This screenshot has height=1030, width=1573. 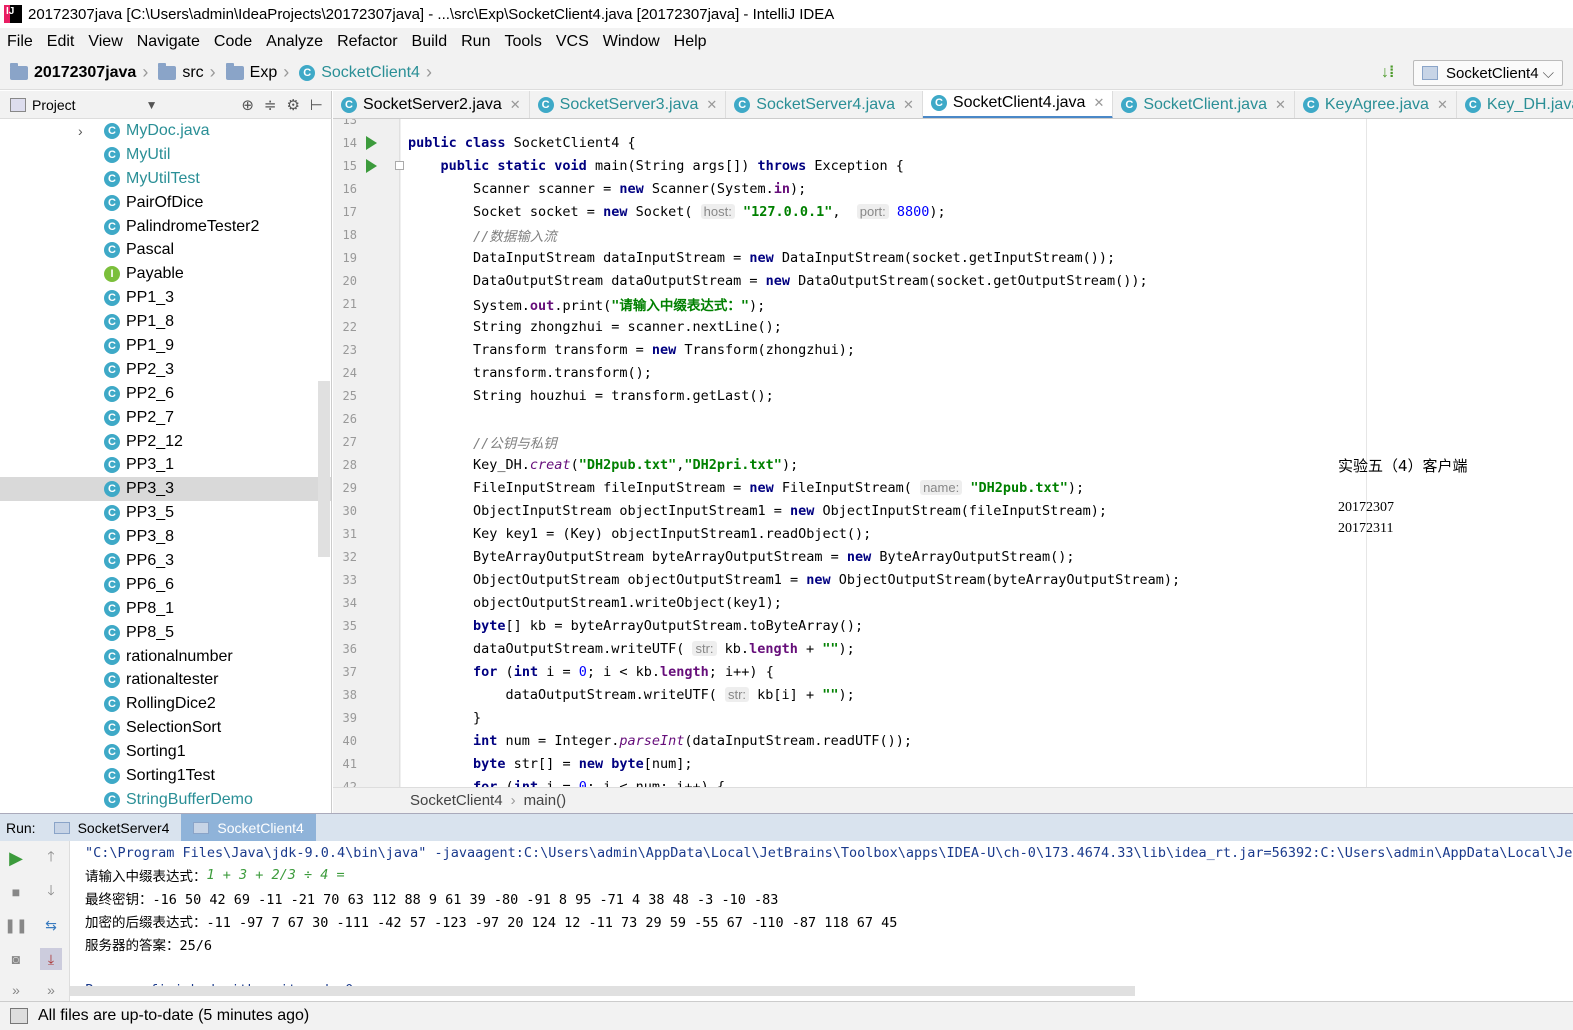 I want to click on tree-item: C Sorting1, so click(x=165, y=752).